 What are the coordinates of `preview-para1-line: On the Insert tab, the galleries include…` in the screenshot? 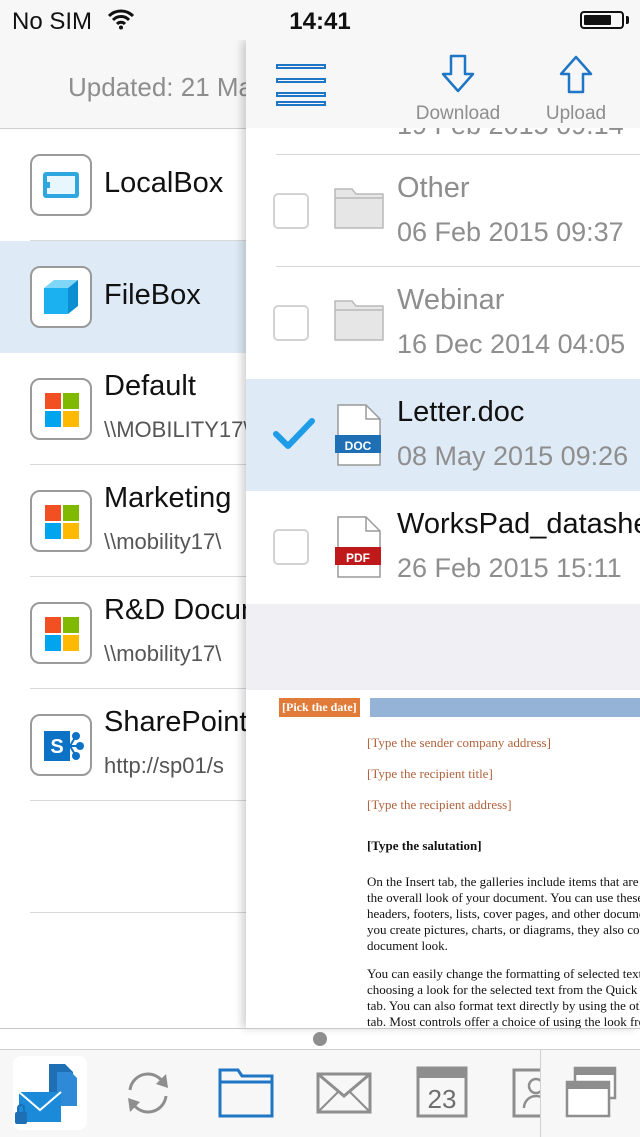 It's located at (503, 881).